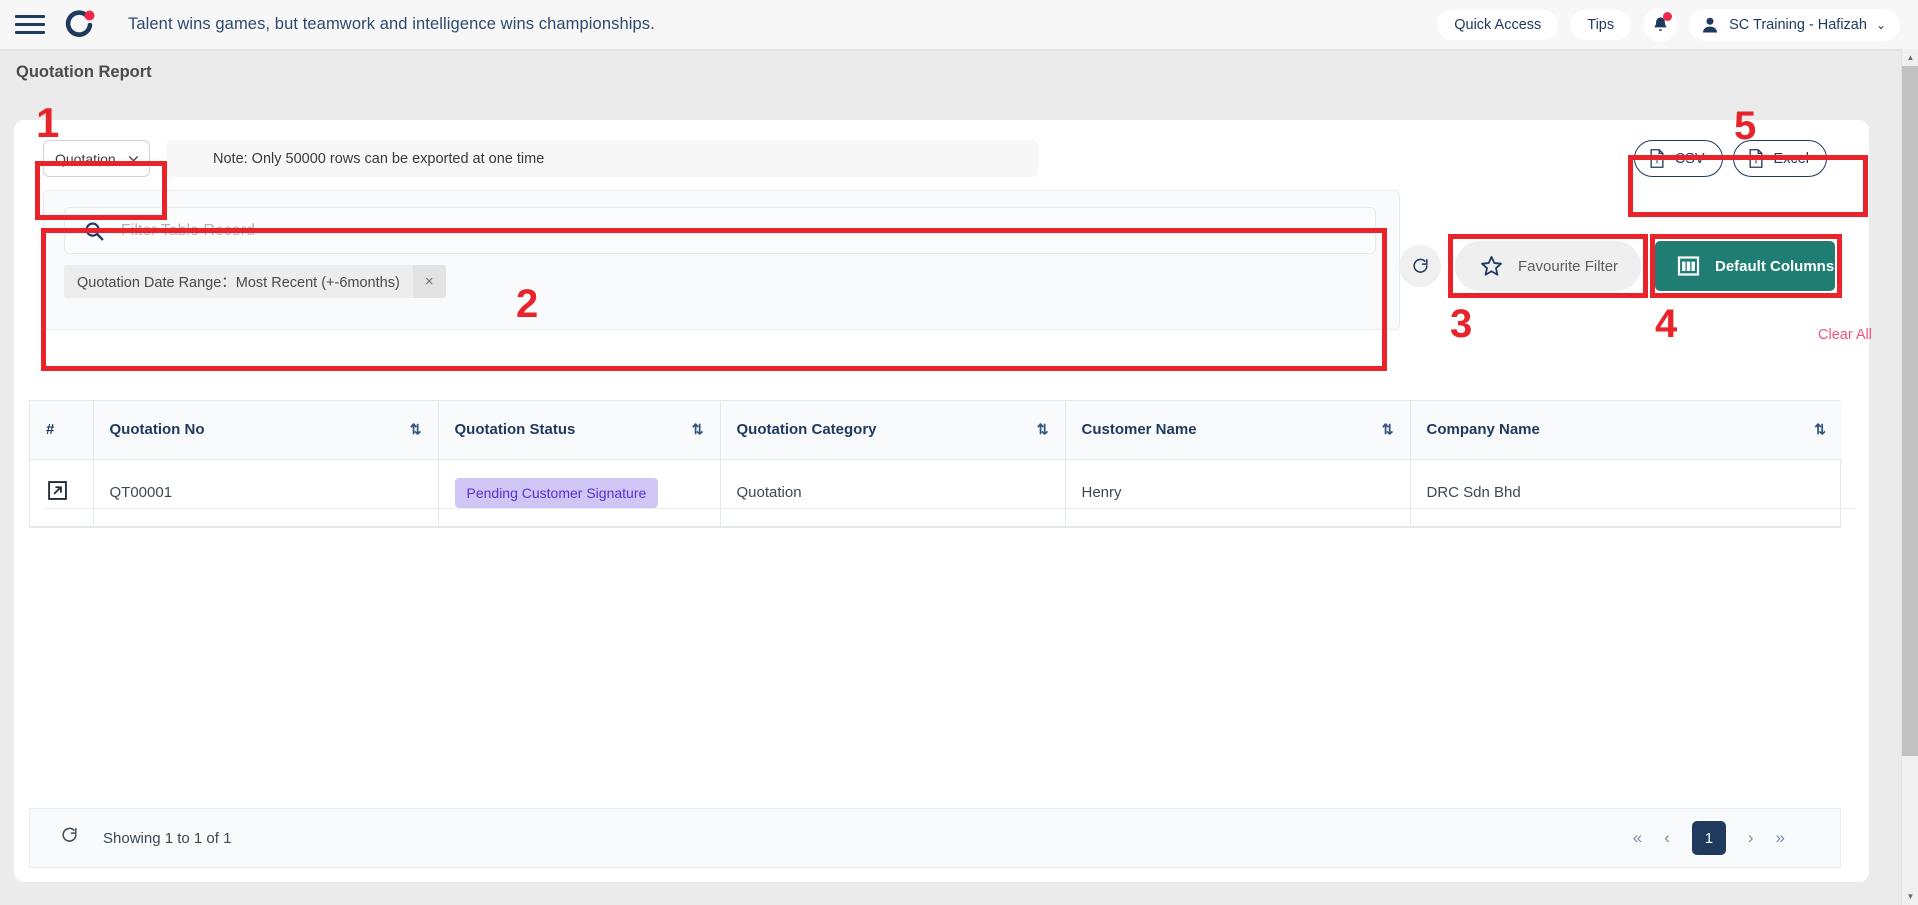  What do you see at coordinates (1910, 896) in the screenshot?
I see `scrollbar-down-arrow-icon: ▼` at bounding box center [1910, 896].